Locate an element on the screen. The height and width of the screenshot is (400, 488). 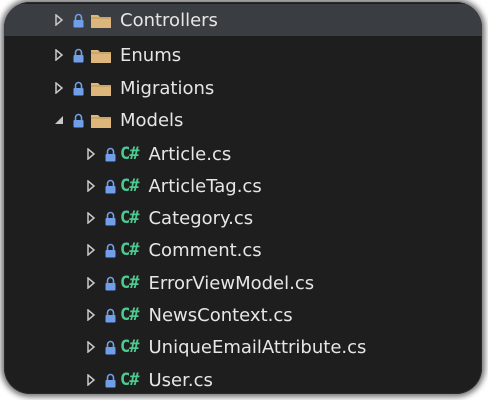
tree-file-error-view-model: C# ErrorViewModel.cs is located at coordinates (243, 283).